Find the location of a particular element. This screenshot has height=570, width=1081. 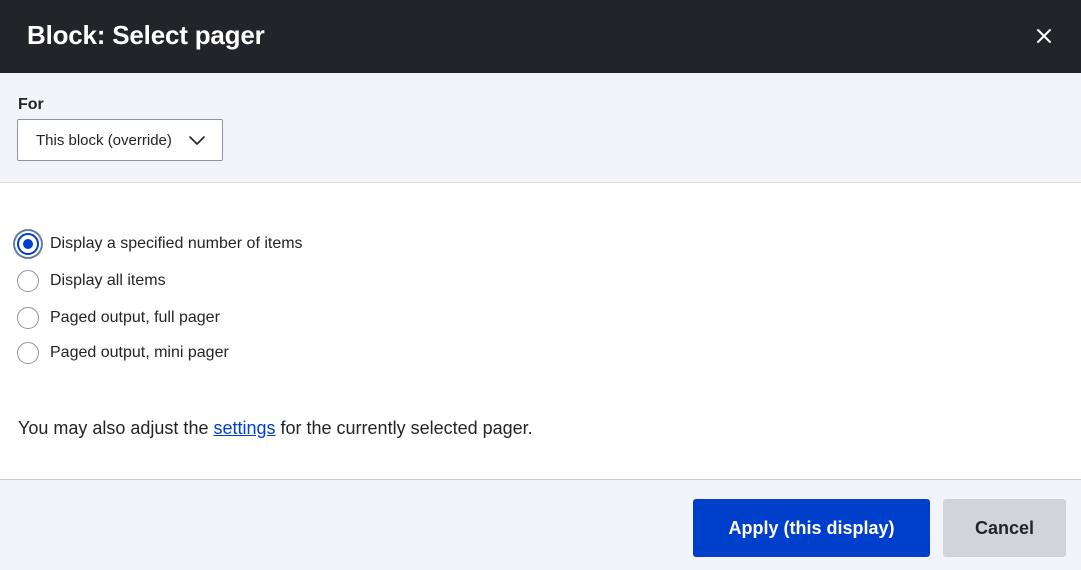

dialog-titlebar: Block: Select pager is located at coordinates (540, 36).